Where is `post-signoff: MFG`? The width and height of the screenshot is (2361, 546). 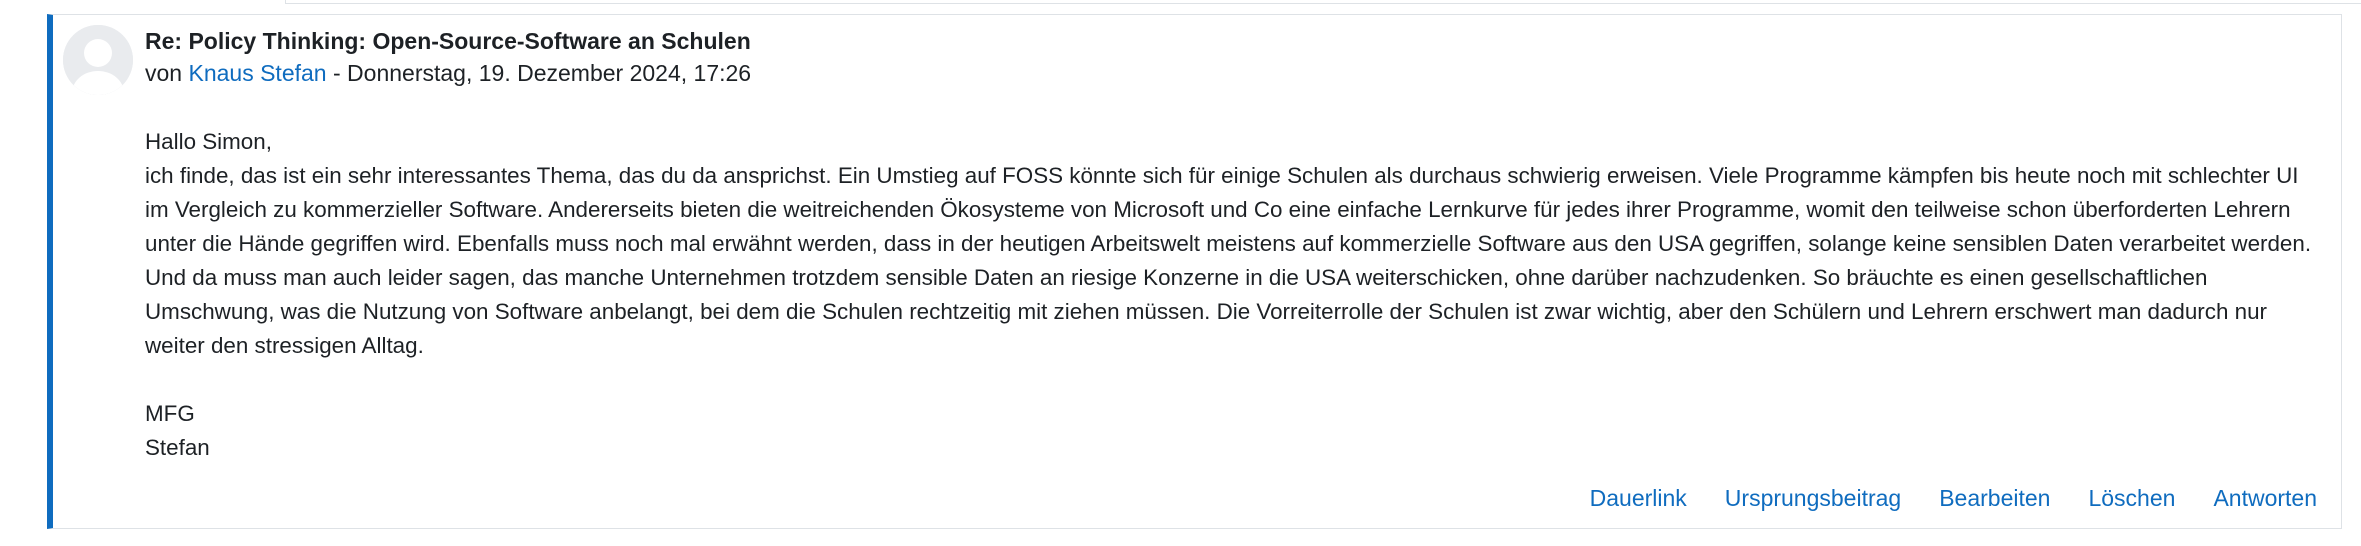
post-signoff: MFG is located at coordinates (170, 413).